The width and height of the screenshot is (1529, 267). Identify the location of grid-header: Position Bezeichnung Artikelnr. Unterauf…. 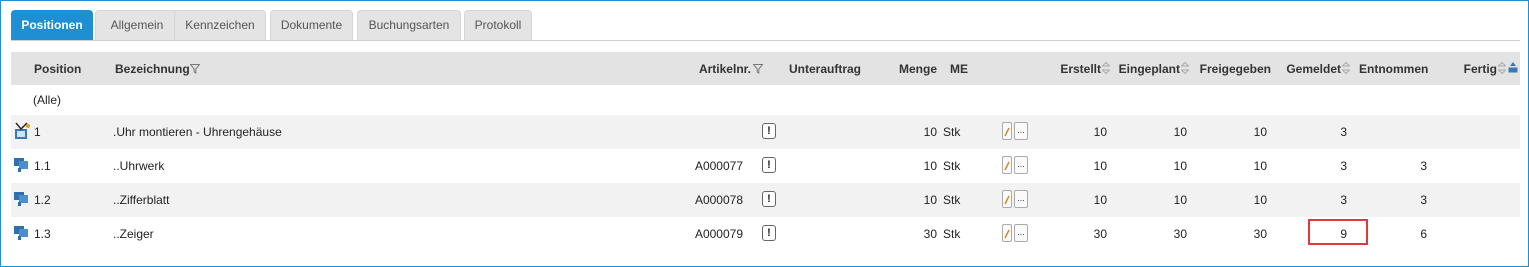
(765, 68).